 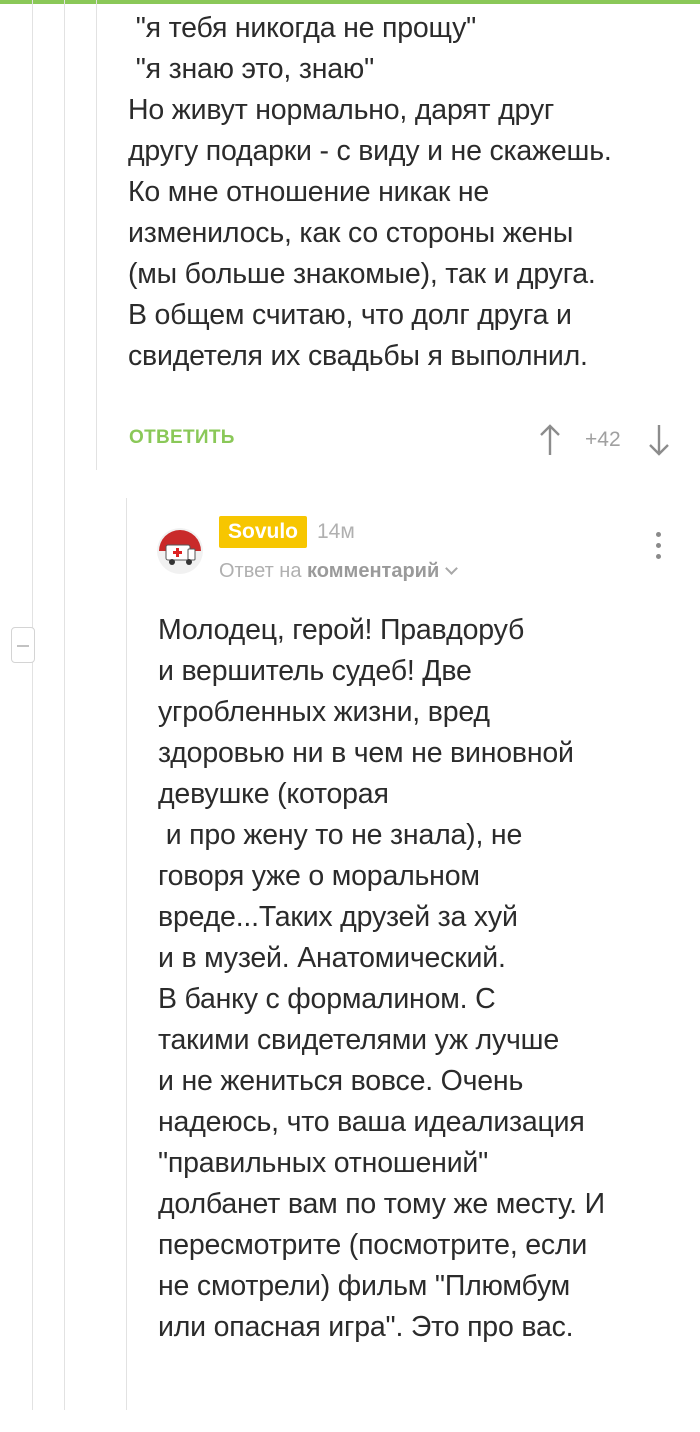 I want to click on username-badge: Sovulo, so click(x=263, y=532).